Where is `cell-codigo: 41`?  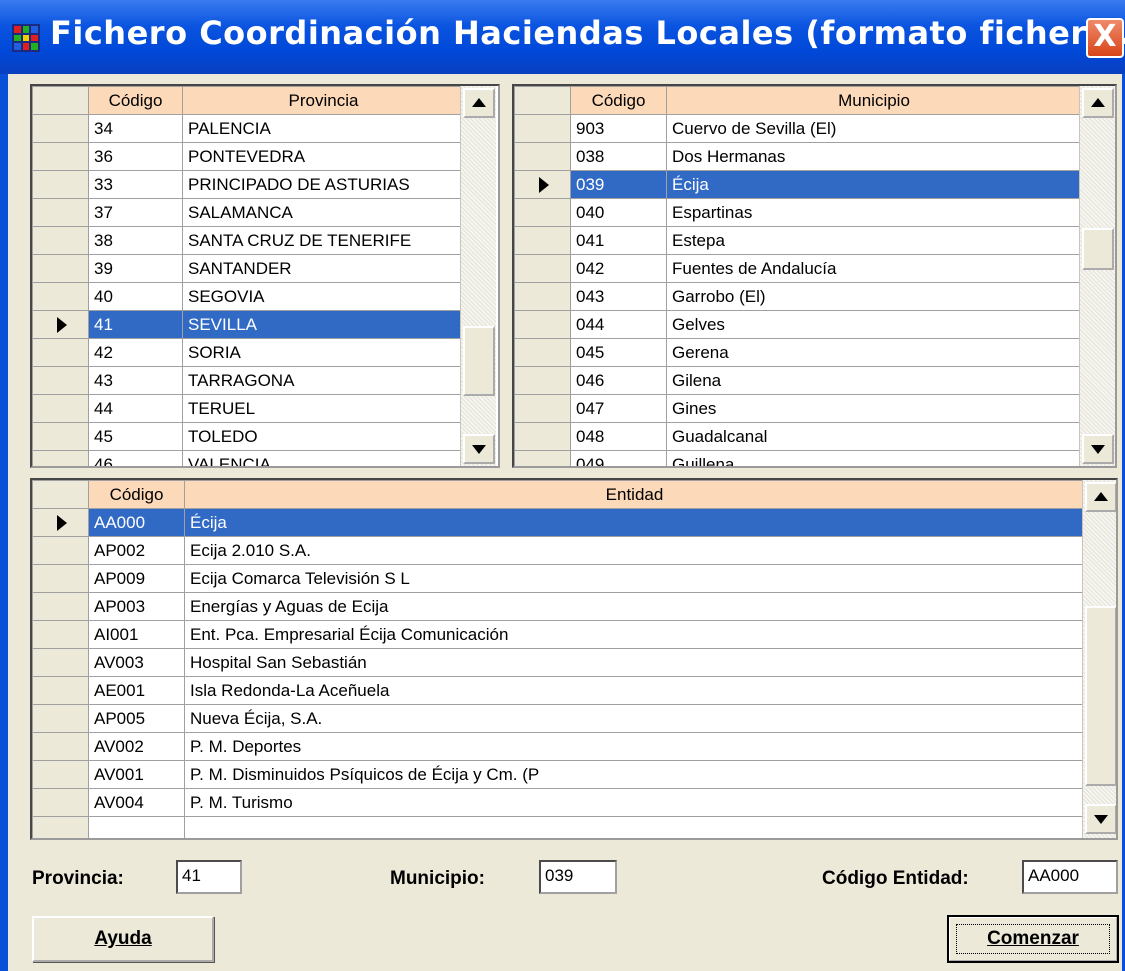 cell-codigo: 41 is located at coordinates (135, 324).